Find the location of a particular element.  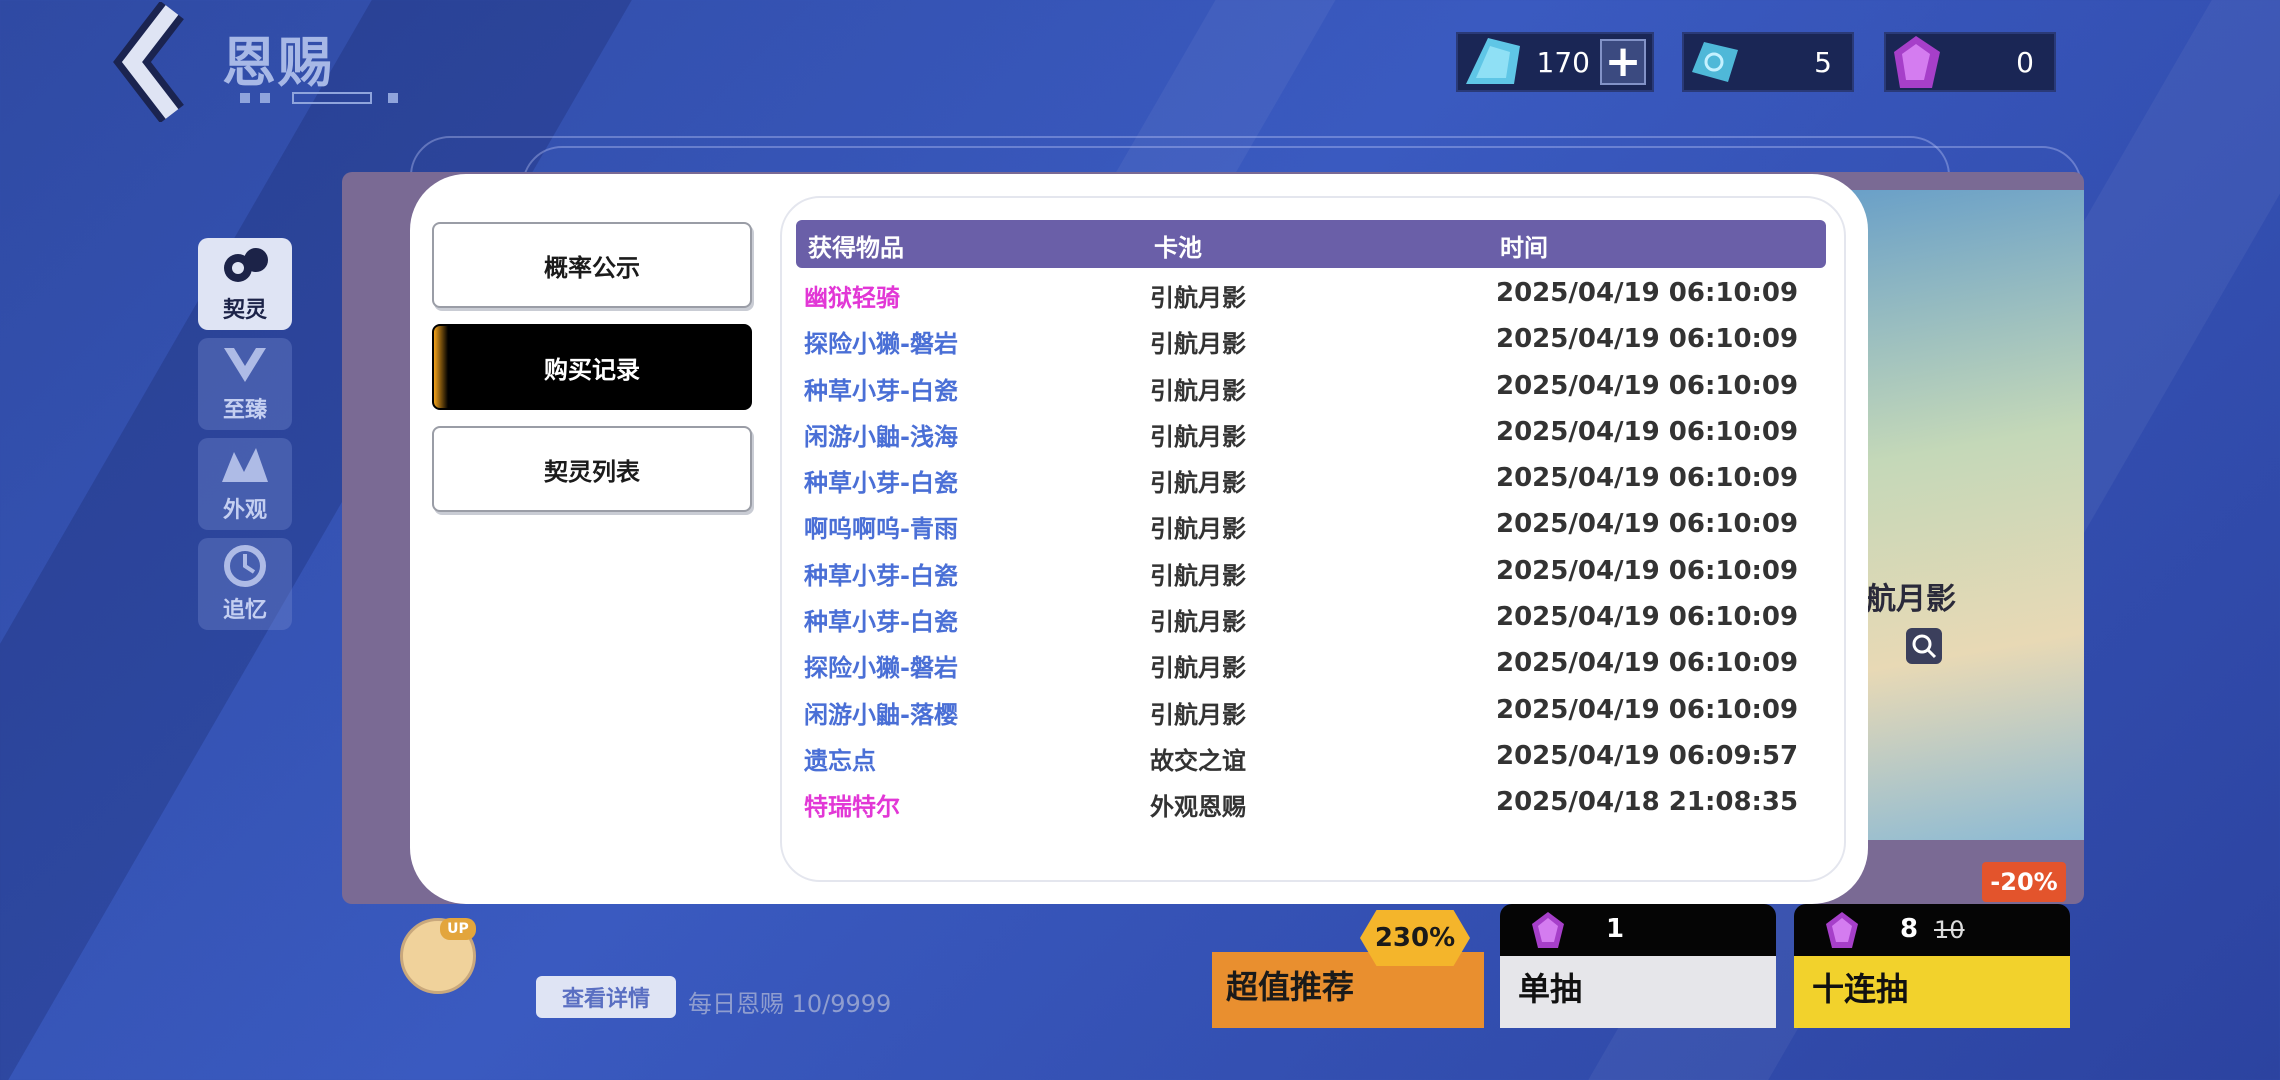

row-time: 2025/04/18 21:08:35 is located at coordinates (1647, 802).